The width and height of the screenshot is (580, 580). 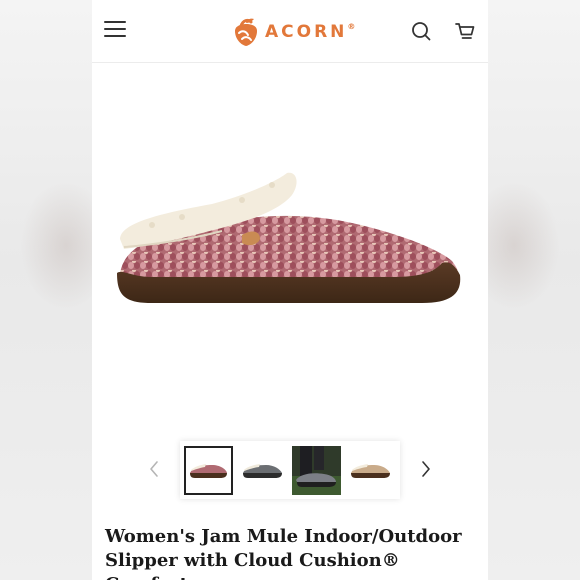 I want to click on hamburger-icon, so click(x=115, y=31).